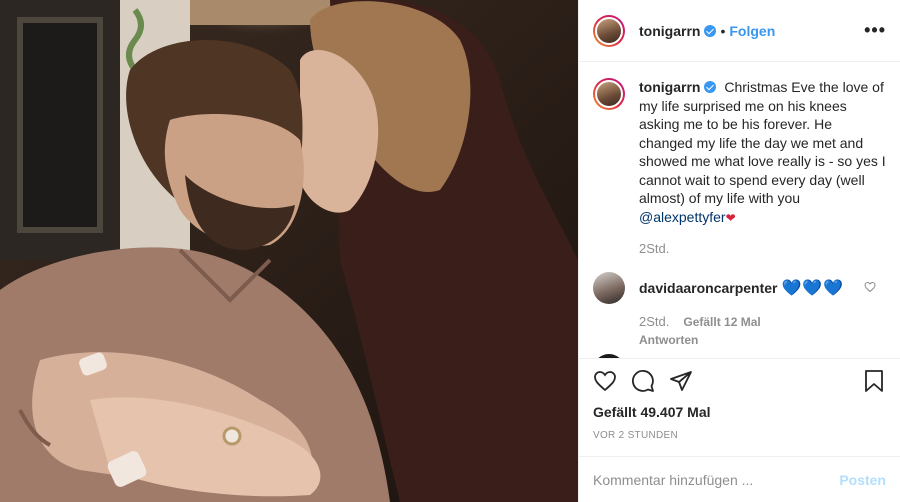 The width and height of the screenshot is (900, 502). I want to click on red-heart-emoji: ❤, so click(730, 217).